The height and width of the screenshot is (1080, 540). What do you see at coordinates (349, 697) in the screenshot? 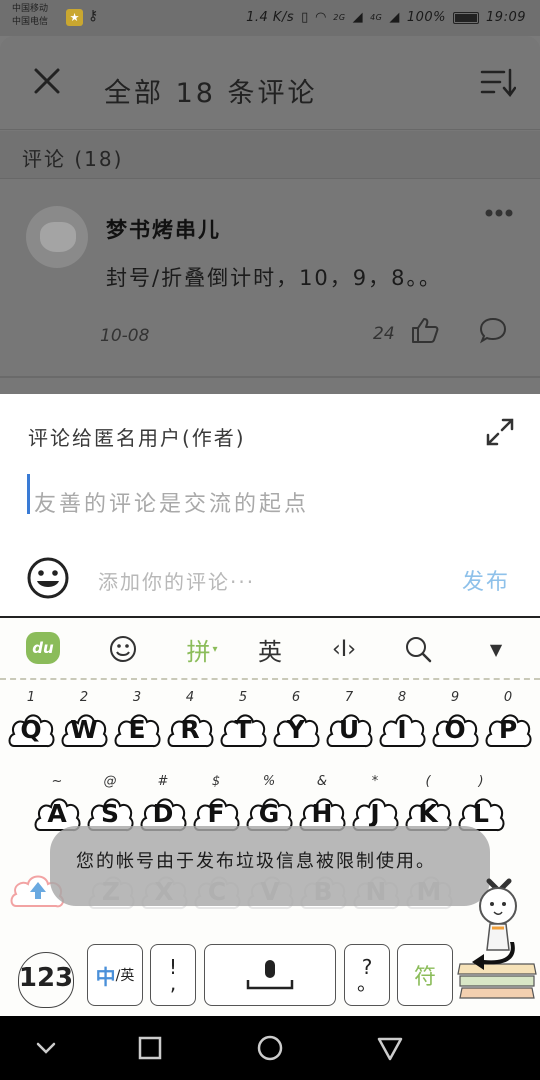
I see `key-alt-symbol: 7` at bounding box center [349, 697].